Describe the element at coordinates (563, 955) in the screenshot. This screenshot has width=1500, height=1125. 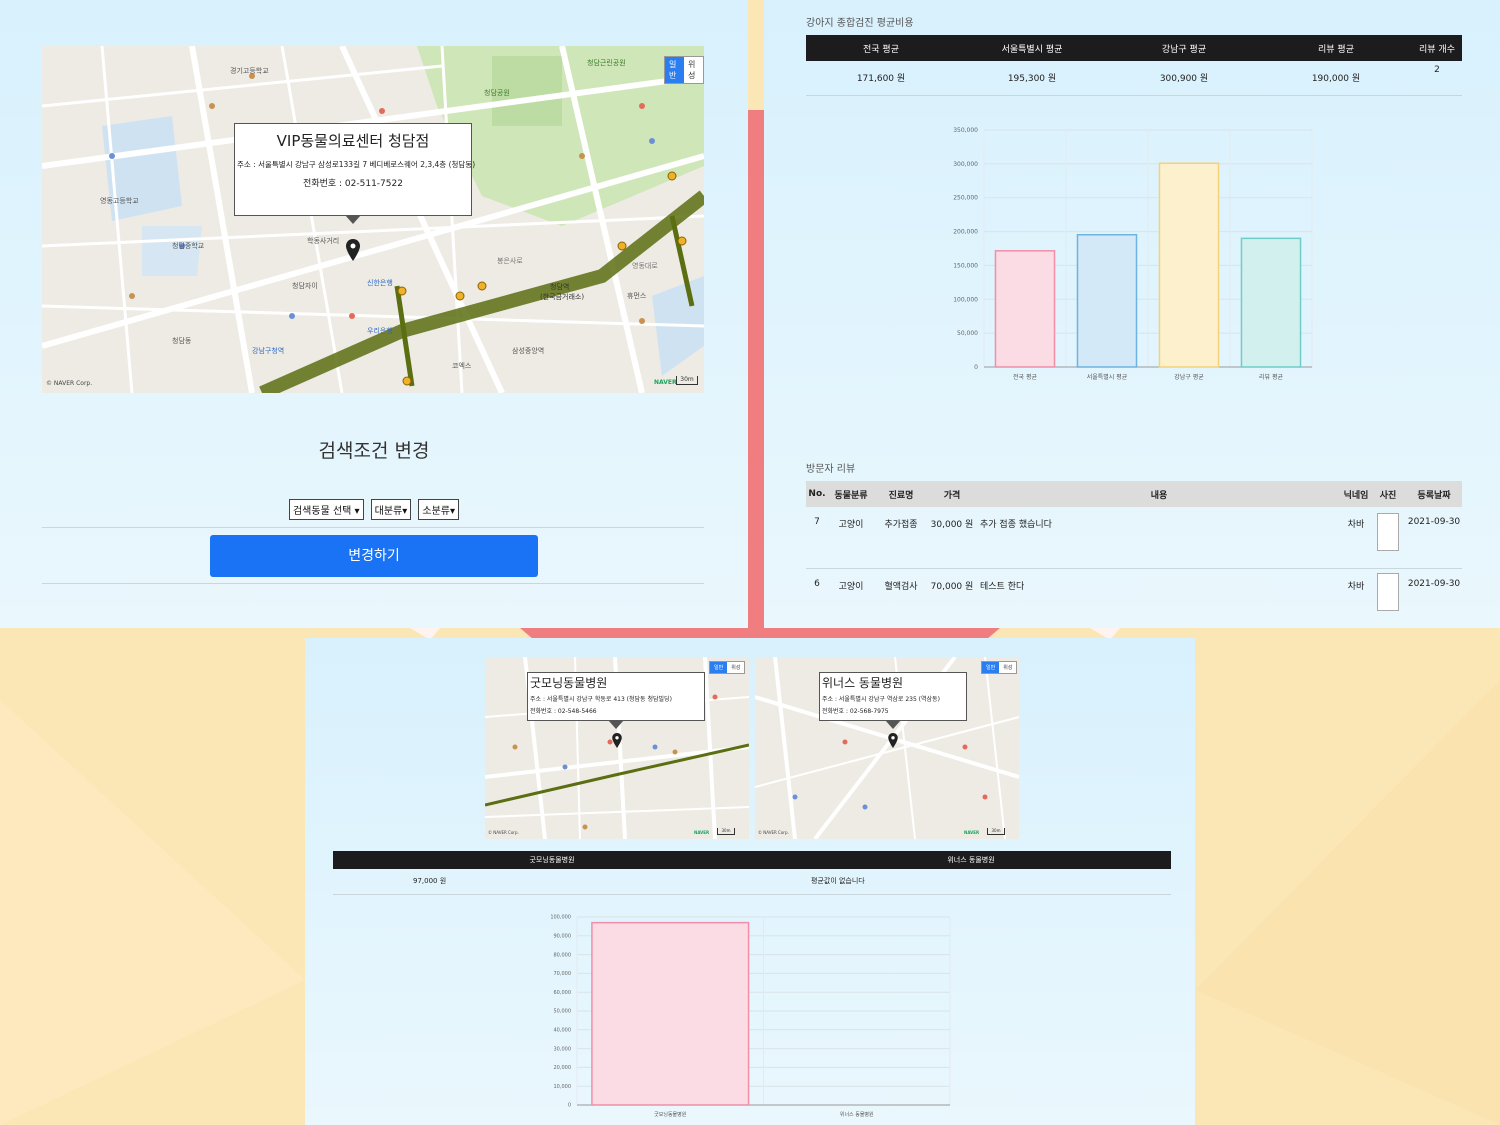
I see `y-tick-label: 80,000` at that location.